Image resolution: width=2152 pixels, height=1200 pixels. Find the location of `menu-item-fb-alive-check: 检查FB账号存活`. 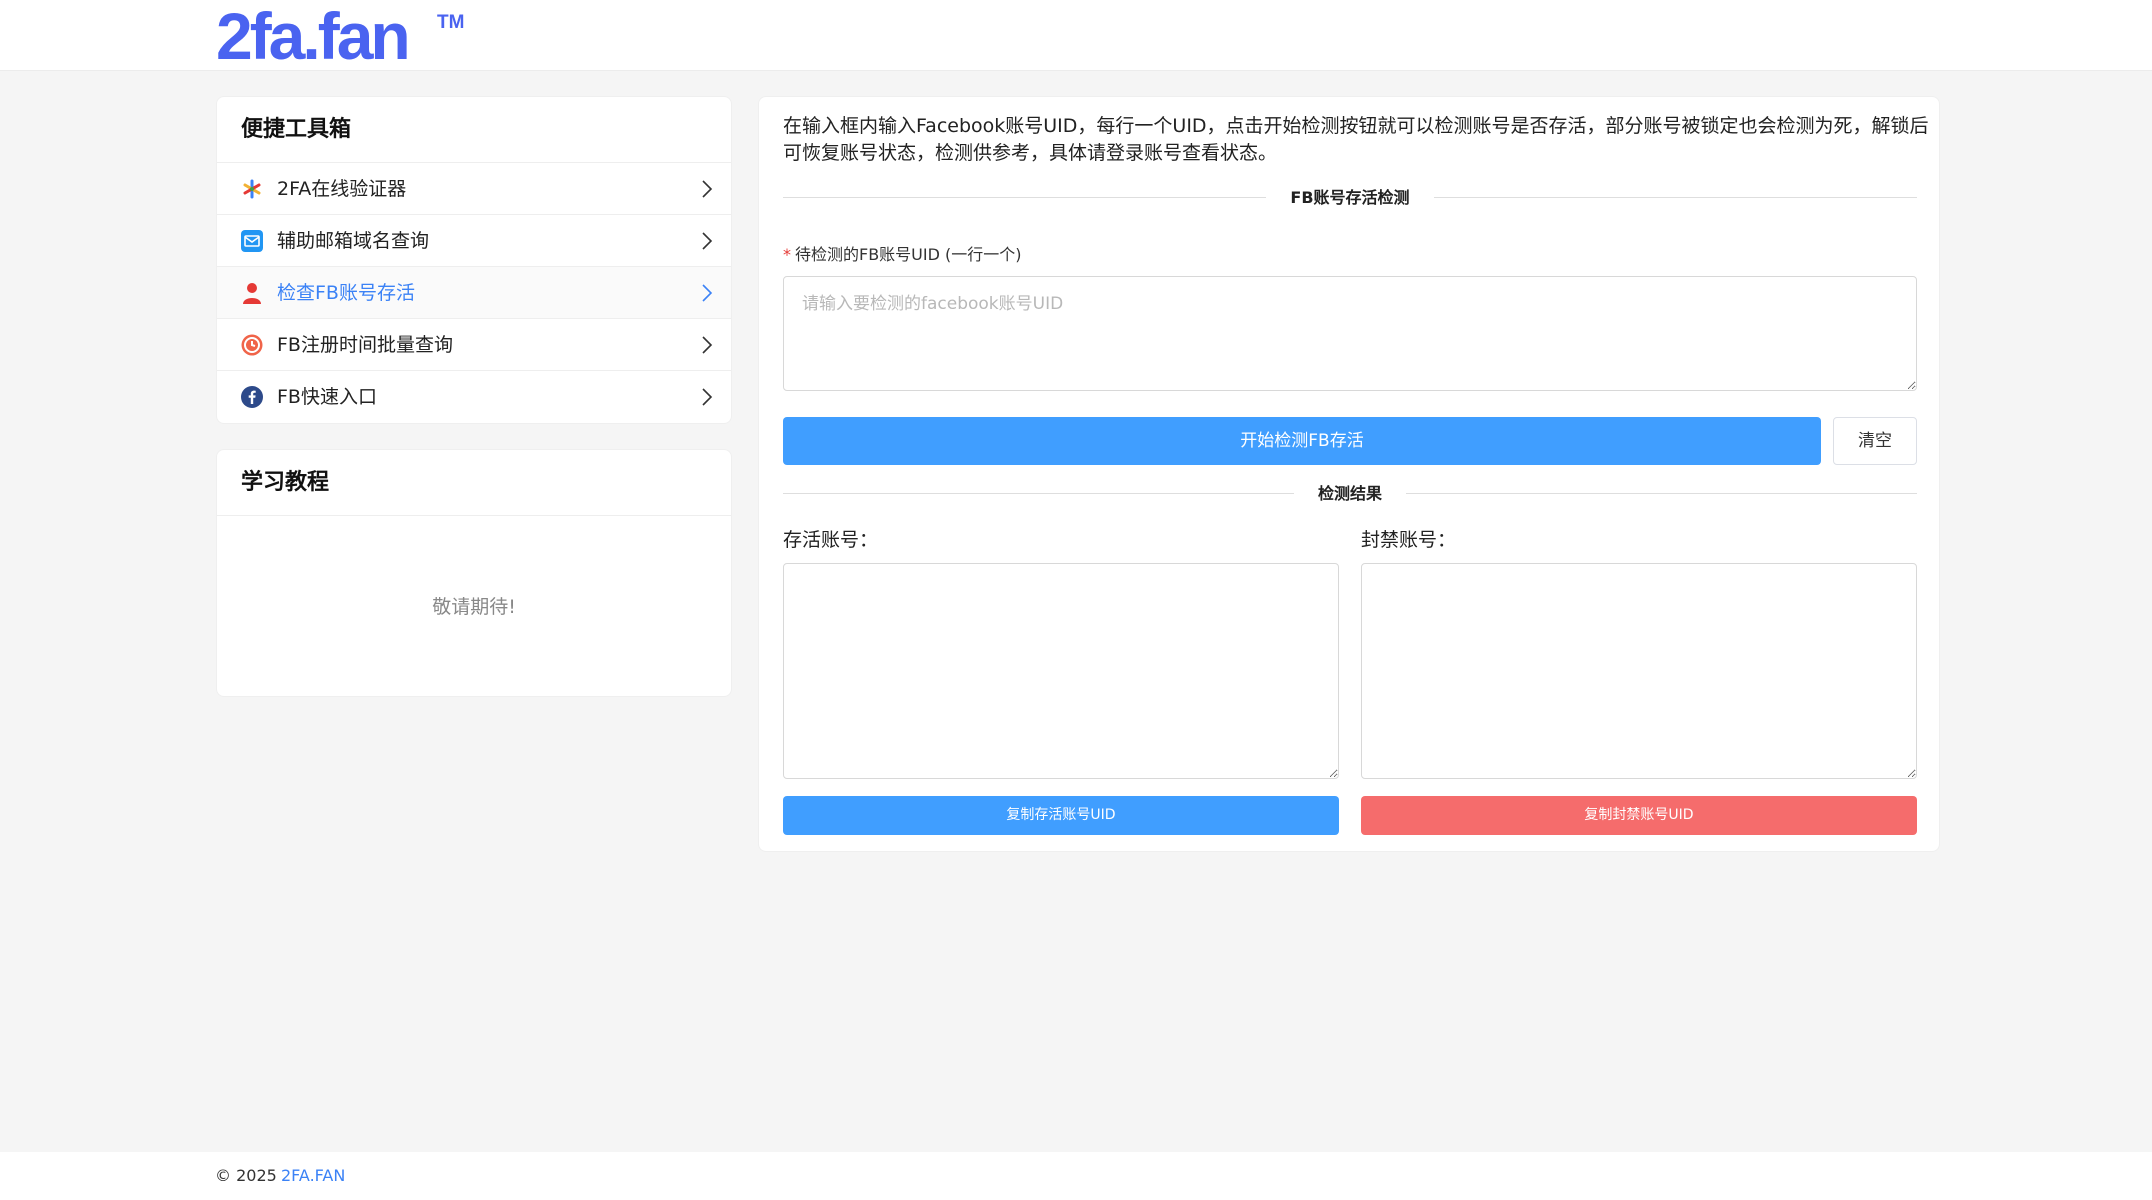

menu-item-fb-alive-check: 检查FB账号存活 is located at coordinates (474, 293).